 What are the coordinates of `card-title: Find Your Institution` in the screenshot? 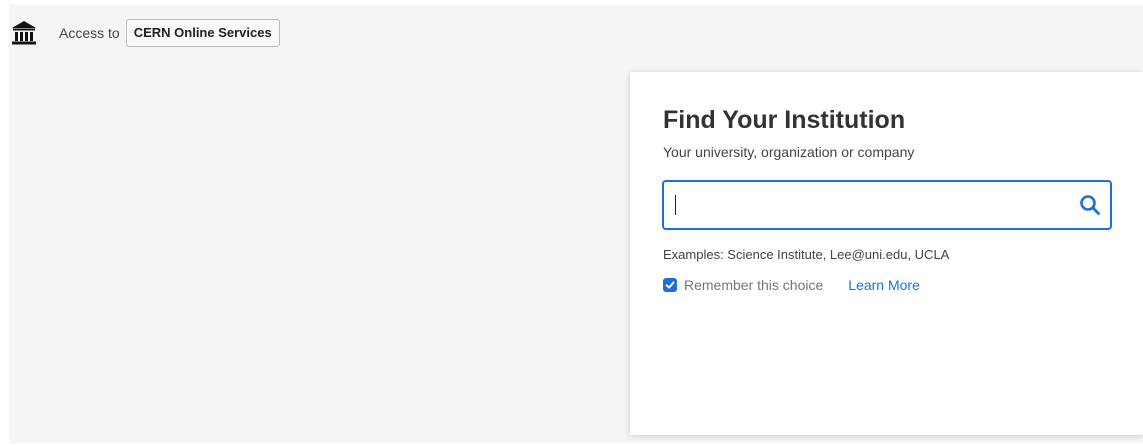 It's located at (784, 120).